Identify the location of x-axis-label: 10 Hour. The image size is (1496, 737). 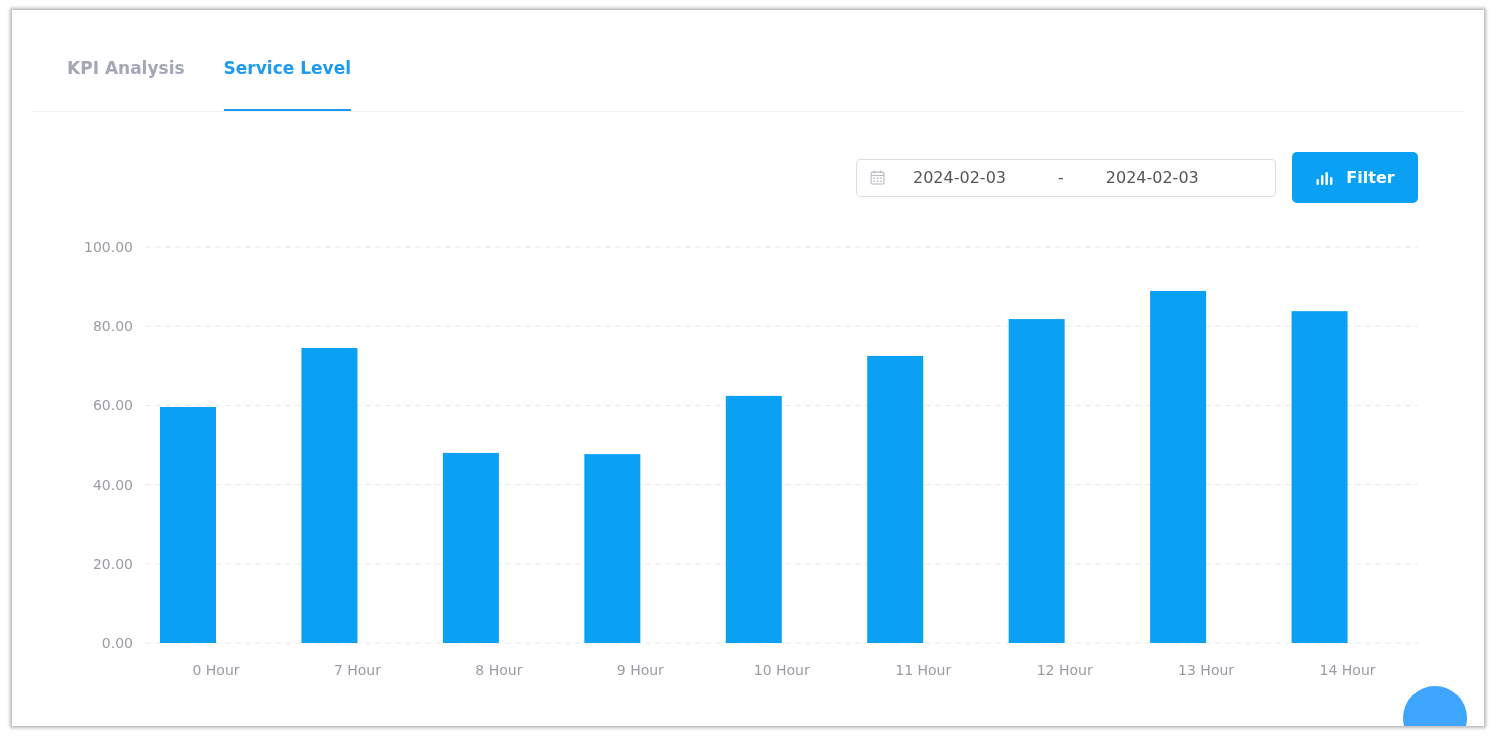
(781, 670).